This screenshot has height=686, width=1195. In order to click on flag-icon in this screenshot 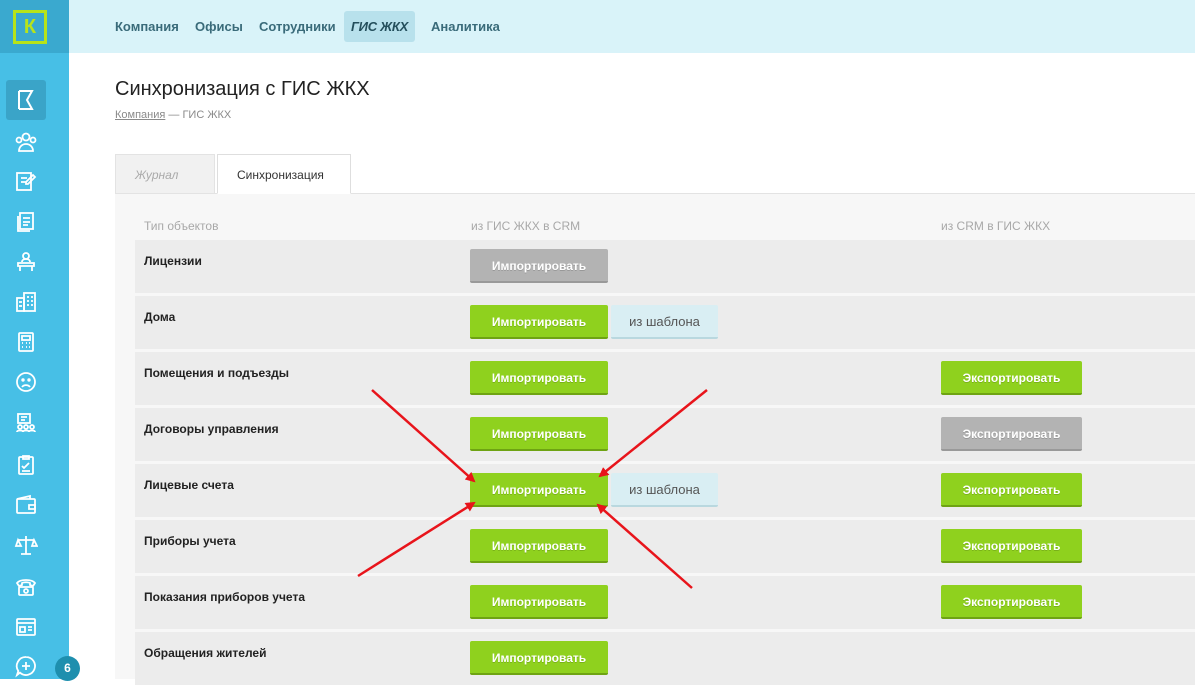, I will do `click(26, 100)`.